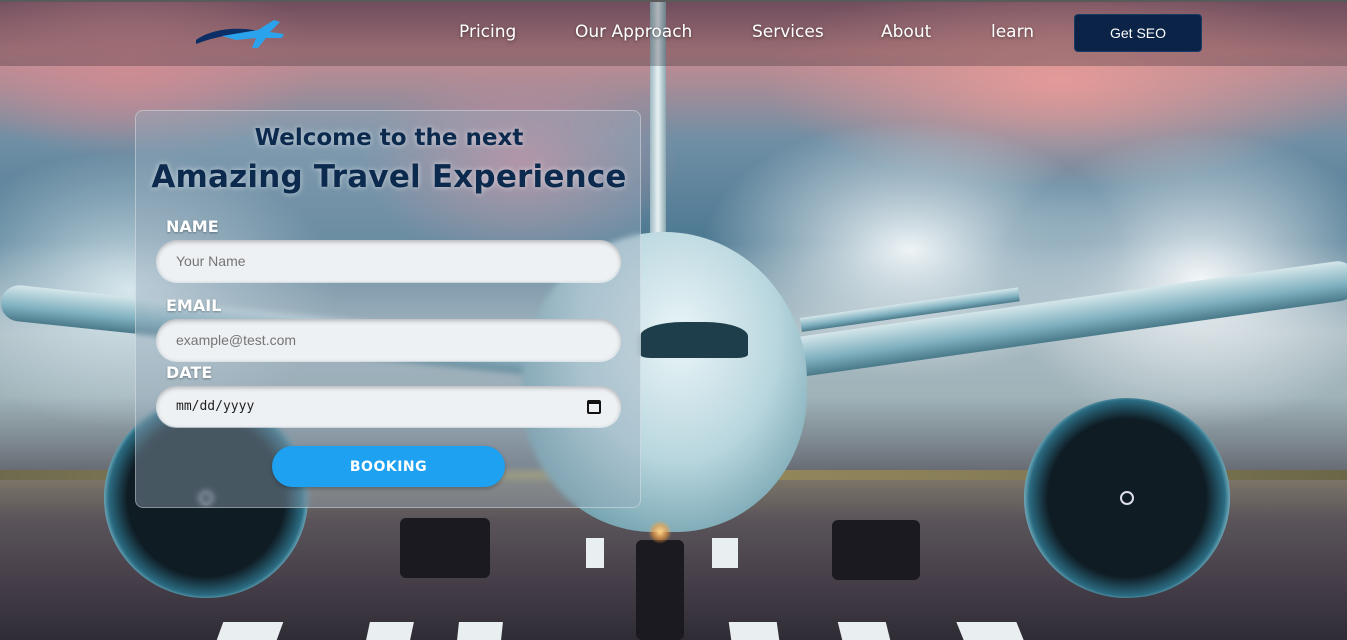  I want to click on date-input: mm/dd/yyyy, so click(388, 406).